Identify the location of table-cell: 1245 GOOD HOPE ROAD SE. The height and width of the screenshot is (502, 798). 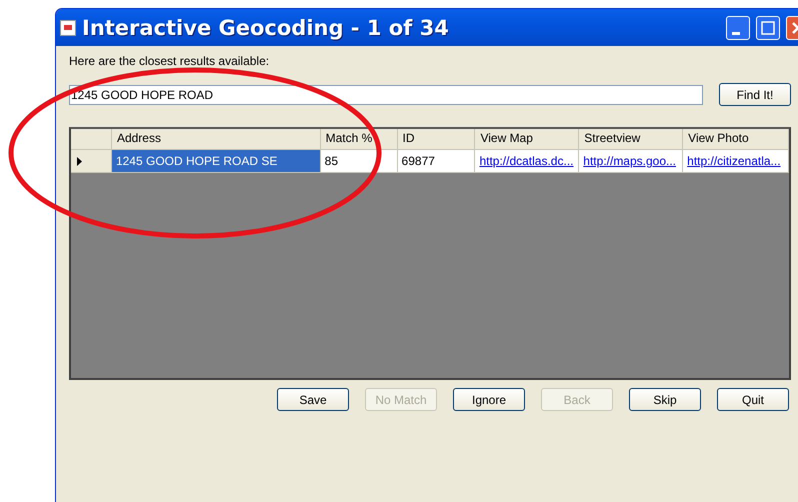
(216, 161).